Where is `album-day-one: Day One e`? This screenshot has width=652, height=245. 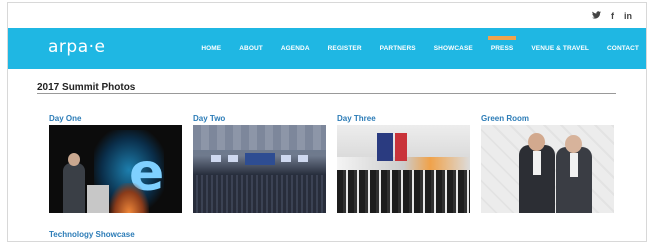 album-day-one: Day One e is located at coordinates (115, 163).